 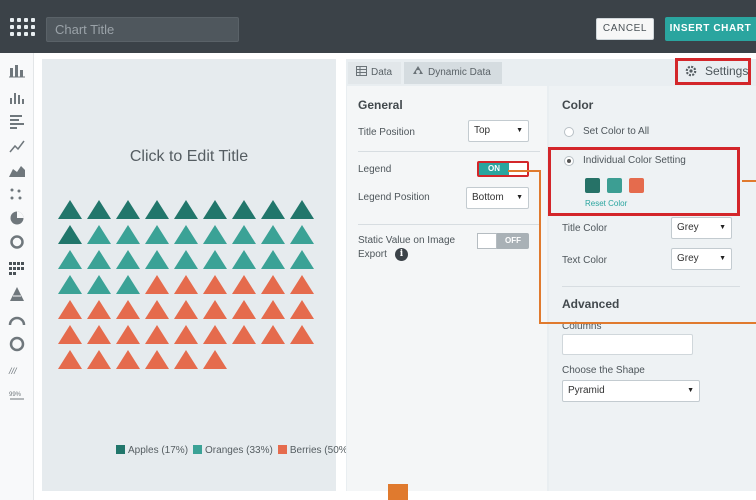 I want to click on shape-value: Pyramid, so click(x=586, y=390).